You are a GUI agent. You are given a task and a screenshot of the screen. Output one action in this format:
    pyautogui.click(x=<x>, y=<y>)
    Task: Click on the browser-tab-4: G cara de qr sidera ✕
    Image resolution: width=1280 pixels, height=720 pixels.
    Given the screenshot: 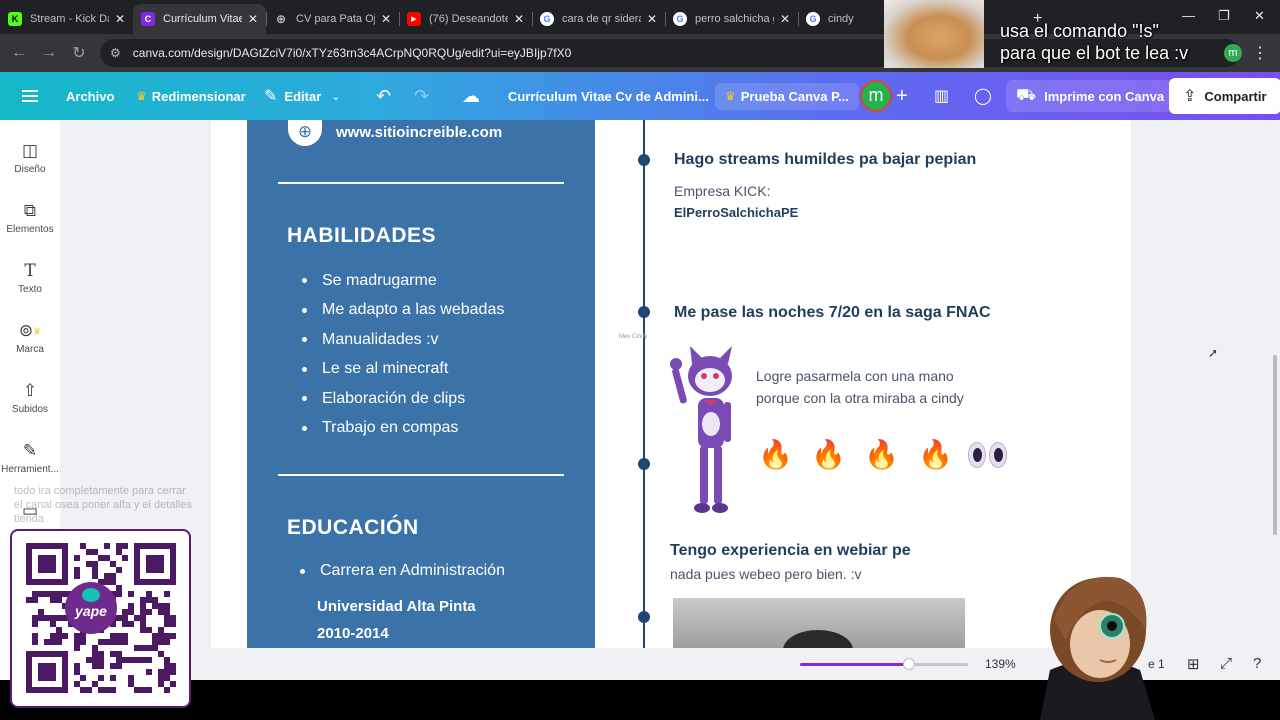 What is the action you would take?
    pyautogui.click(x=598, y=19)
    